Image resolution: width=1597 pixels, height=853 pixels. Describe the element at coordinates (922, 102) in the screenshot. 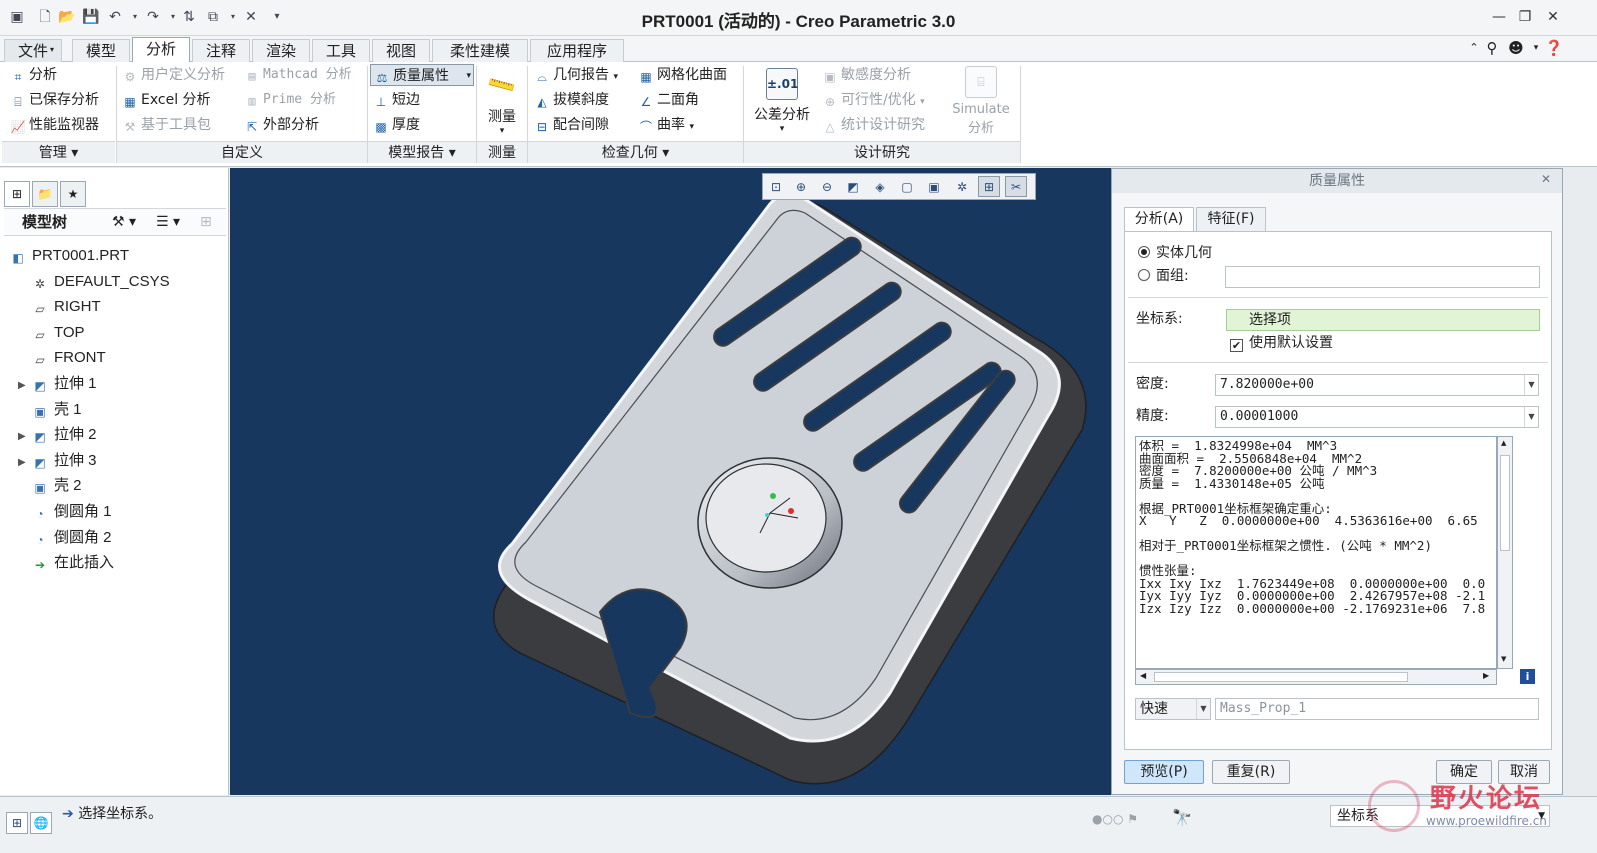

I see `feasibility-dropdown-icon: ▾` at that location.